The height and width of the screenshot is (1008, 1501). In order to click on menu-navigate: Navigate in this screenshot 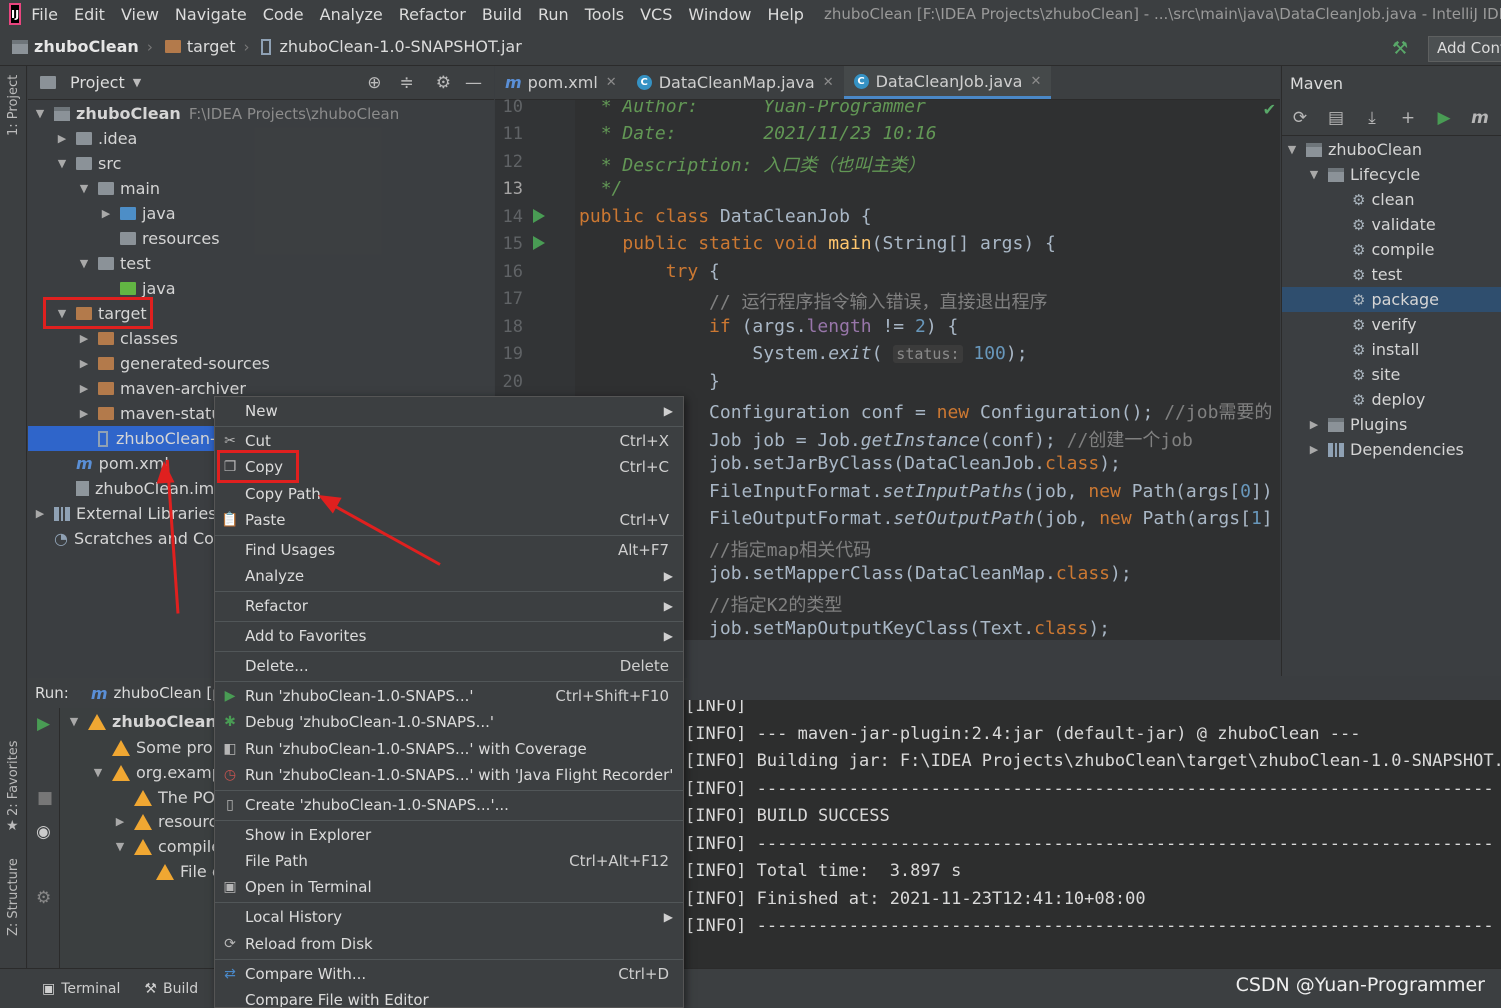, I will do `click(211, 14)`.